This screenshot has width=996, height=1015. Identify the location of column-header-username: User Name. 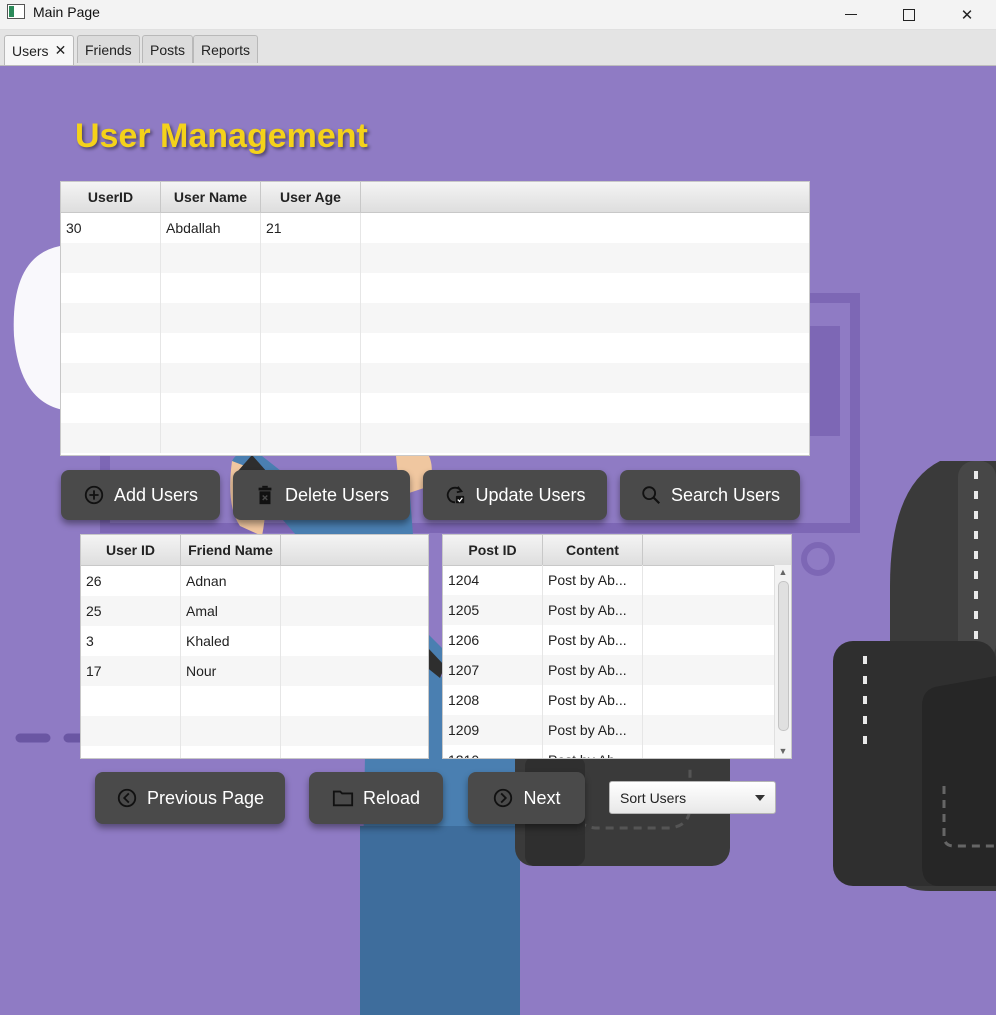
(211, 197).